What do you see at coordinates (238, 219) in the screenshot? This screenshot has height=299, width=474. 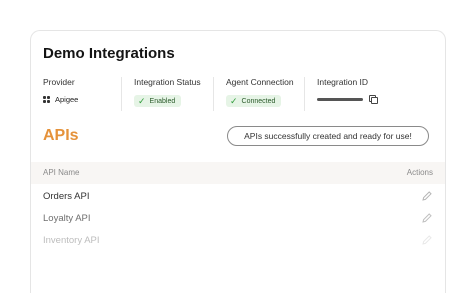 I see `table-row: Loyalty API` at bounding box center [238, 219].